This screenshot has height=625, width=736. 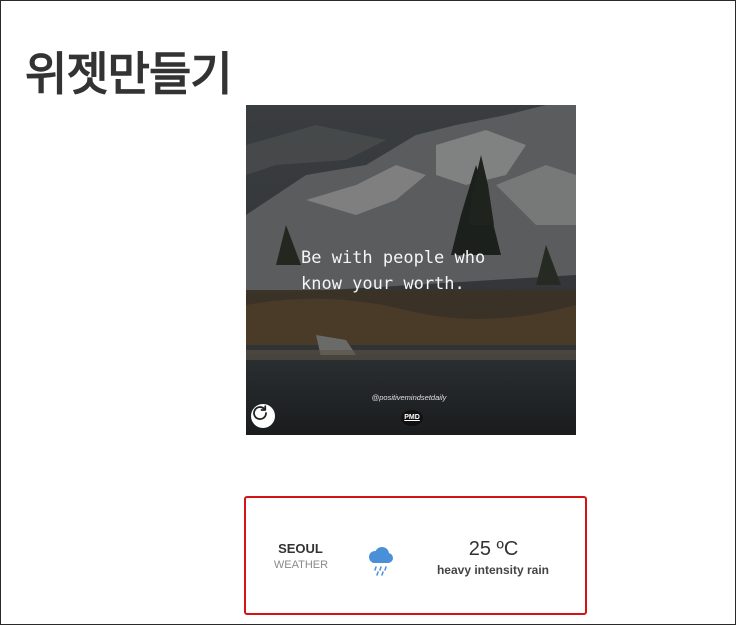 I want to click on weather-temperature: 25 ºC, so click(x=493, y=549).